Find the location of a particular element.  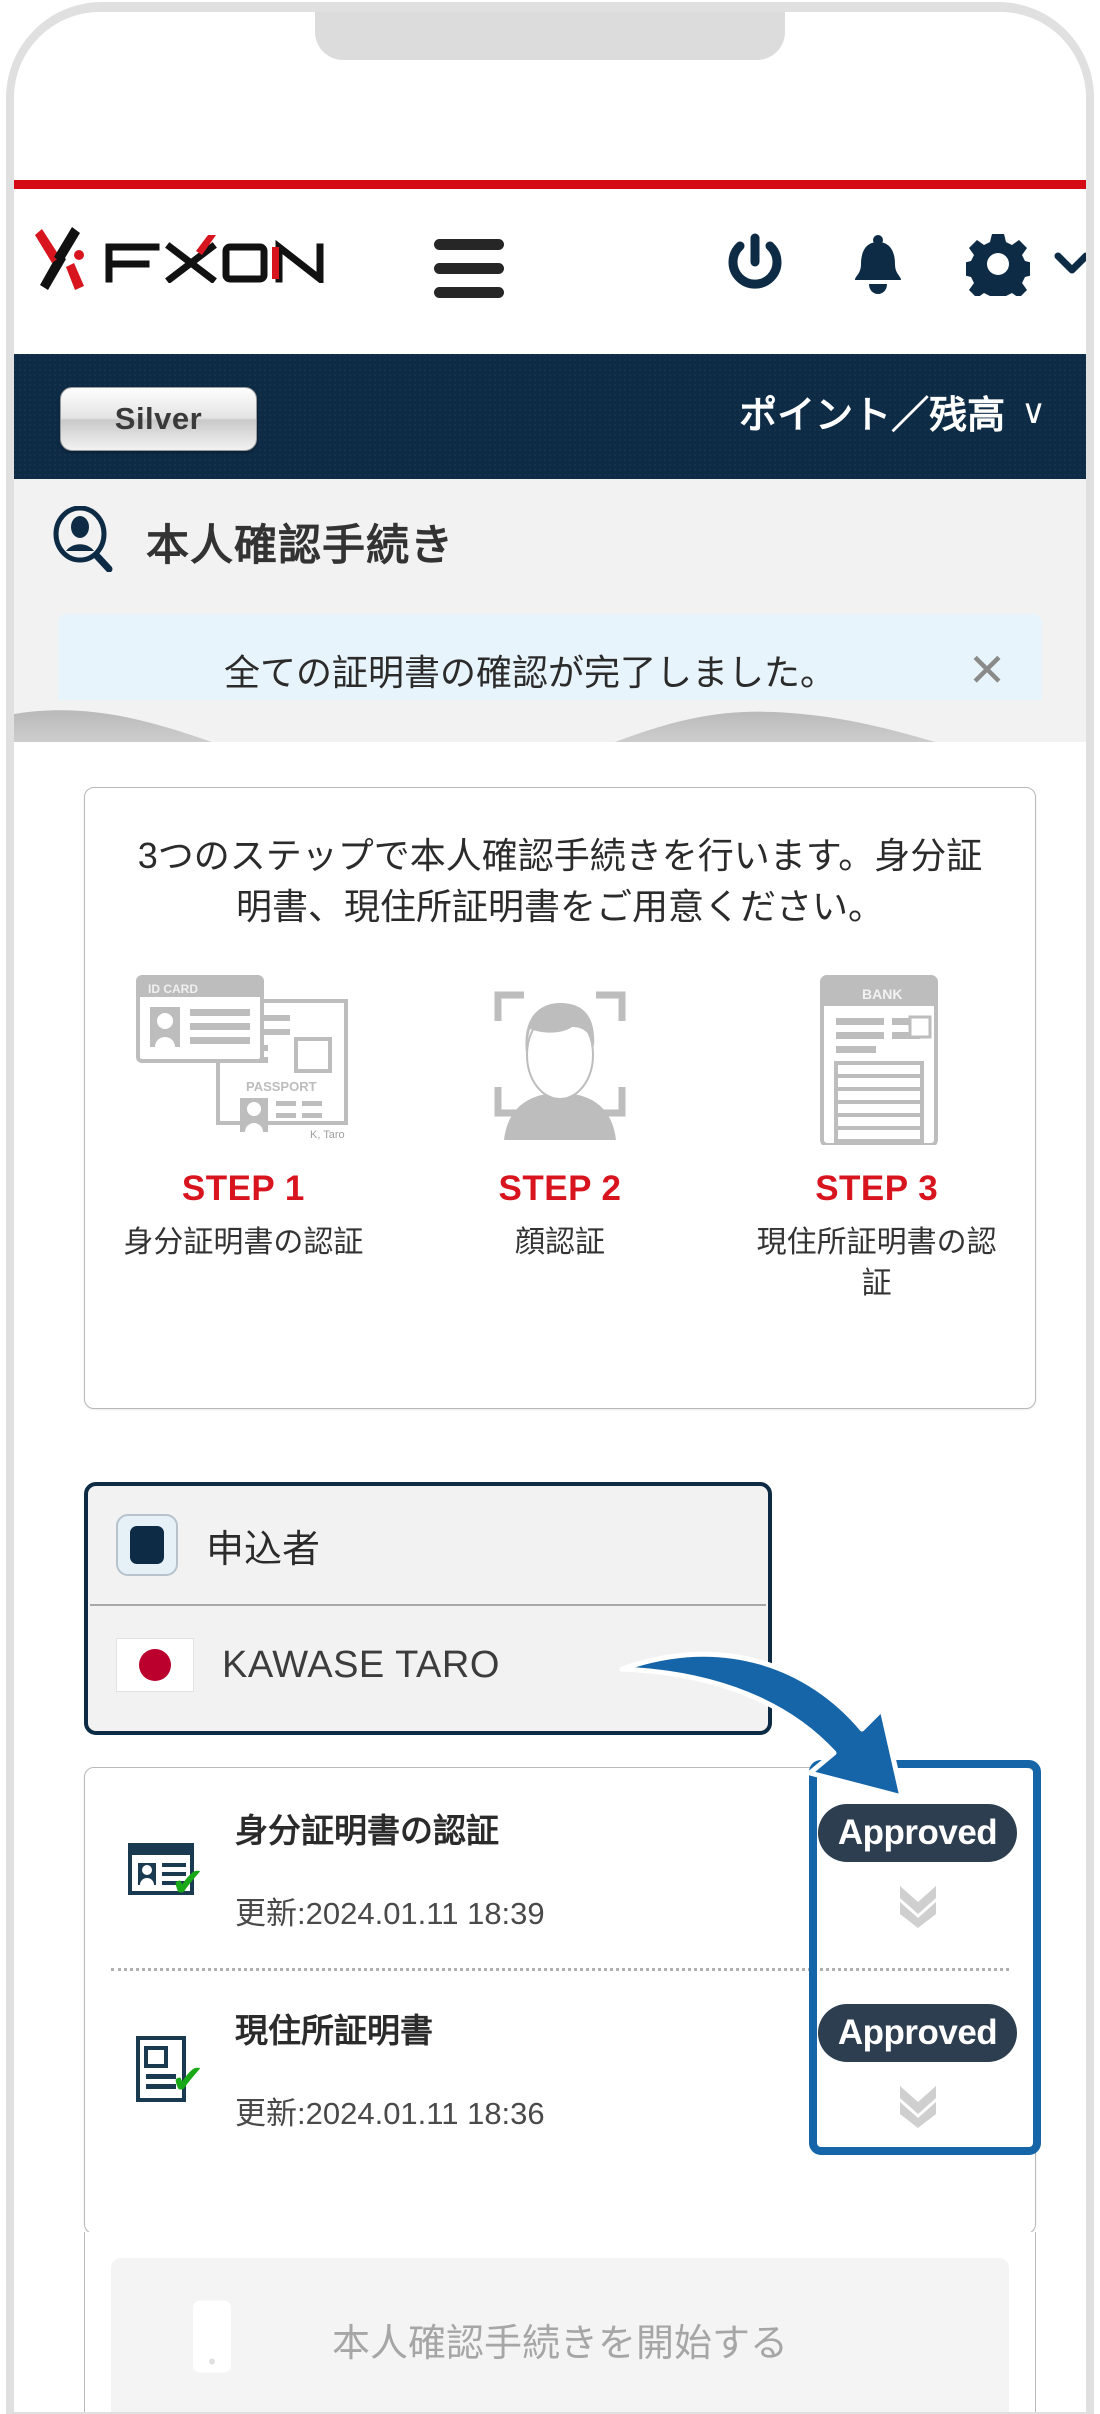

start-verification-label: 本人確認手続きを開始する is located at coordinates (559, 2343).